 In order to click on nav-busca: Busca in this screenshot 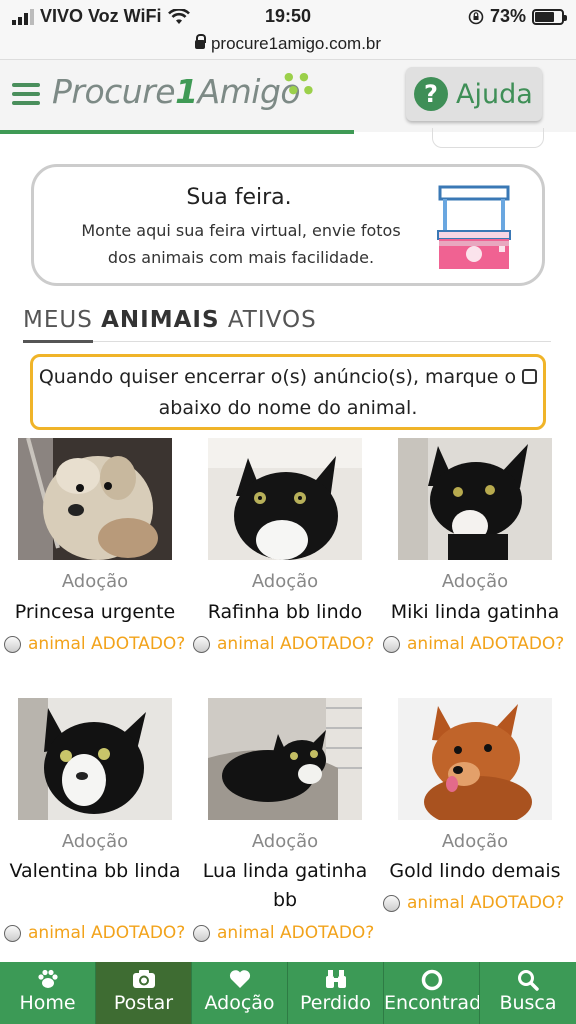, I will do `click(528, 993)`.